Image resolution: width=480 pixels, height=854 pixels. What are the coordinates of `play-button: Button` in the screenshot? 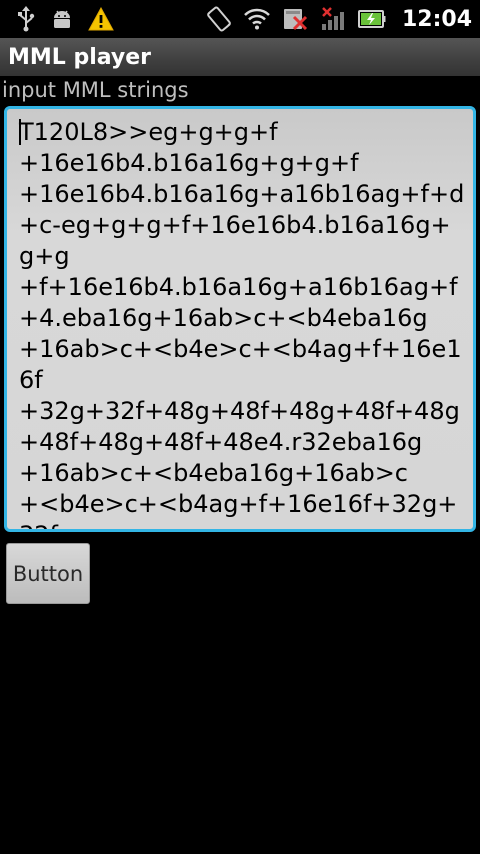 It's located at (48, 573).